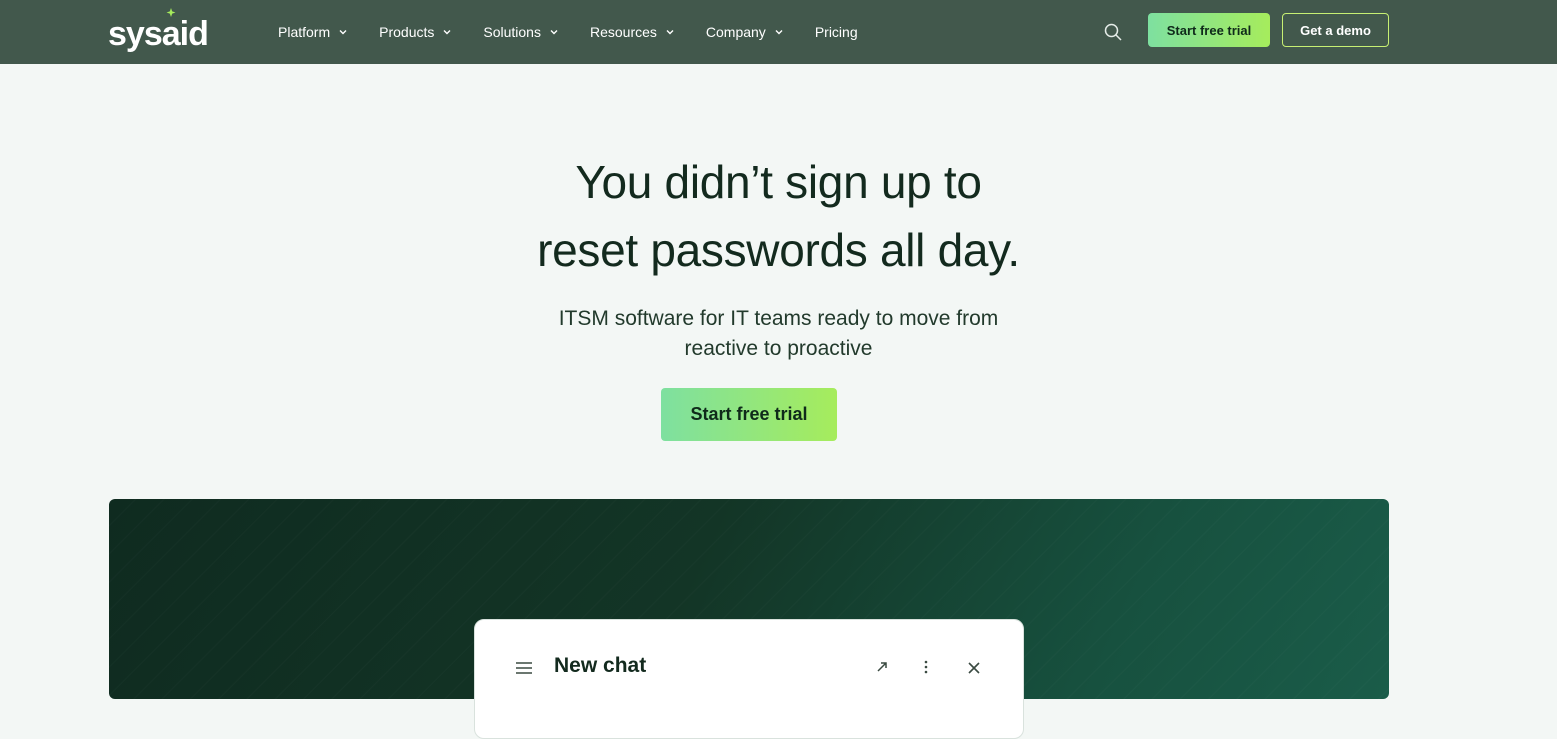 Image resolution: width=1557 pixels, height=739 pixels. Describe the element at coordinates (194, 34) in the screenshot. I see `logo-text-suffix: id` at that location.